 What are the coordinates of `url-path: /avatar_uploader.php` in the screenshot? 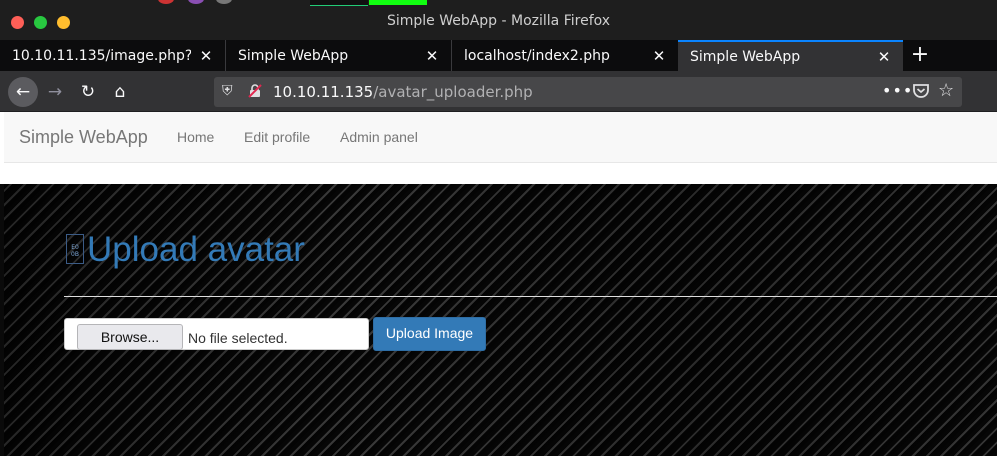 It's located at (453, 92).